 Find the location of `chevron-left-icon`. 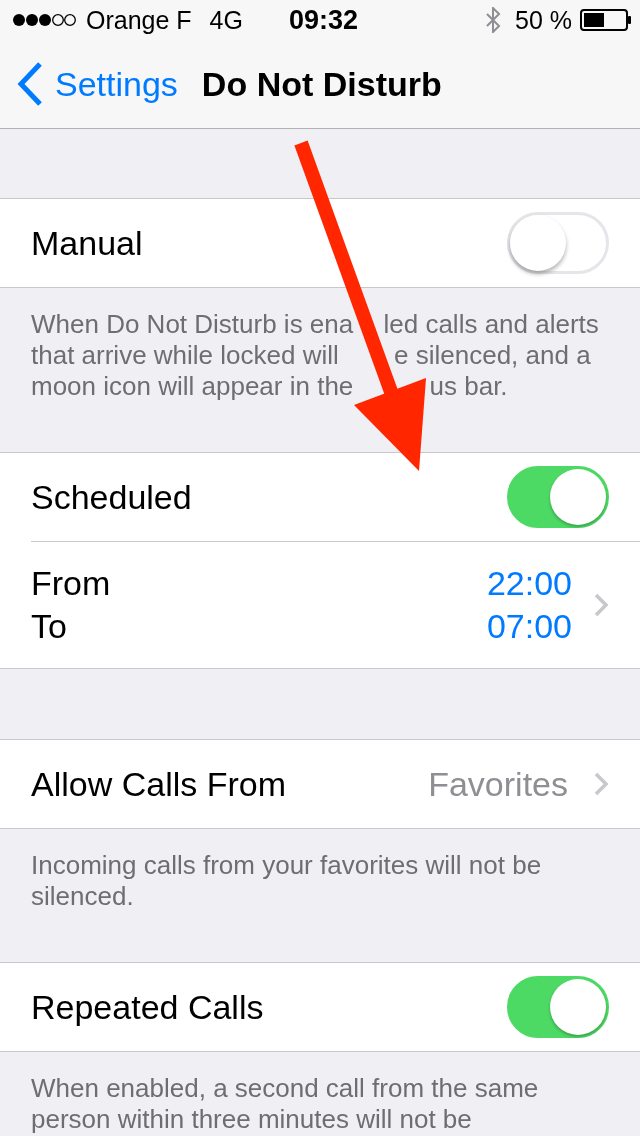

chevron-left-icon is located at coordinates (30, 84).